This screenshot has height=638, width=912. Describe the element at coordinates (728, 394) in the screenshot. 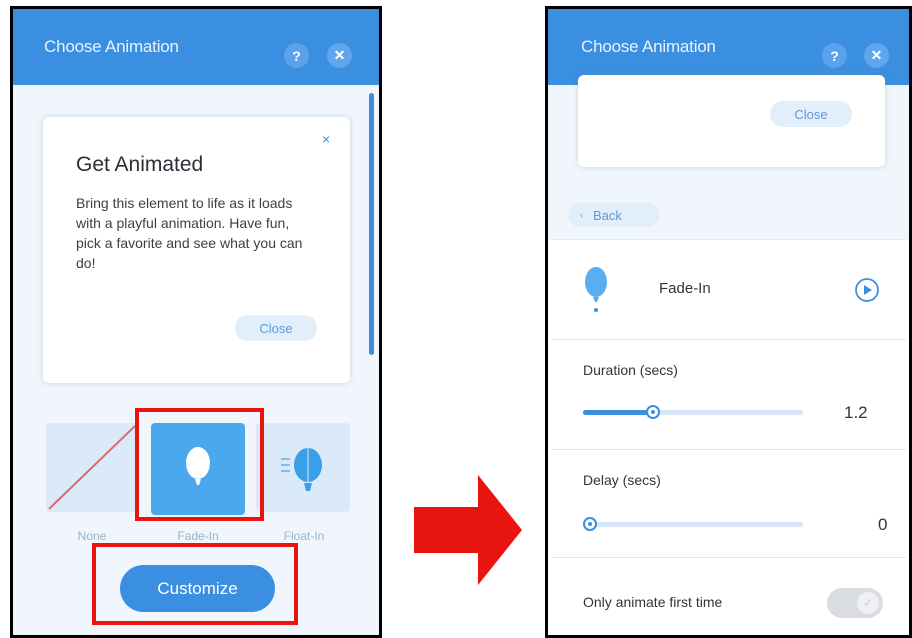

I see `duration-section: Duration (secs) 1.2` at that location.